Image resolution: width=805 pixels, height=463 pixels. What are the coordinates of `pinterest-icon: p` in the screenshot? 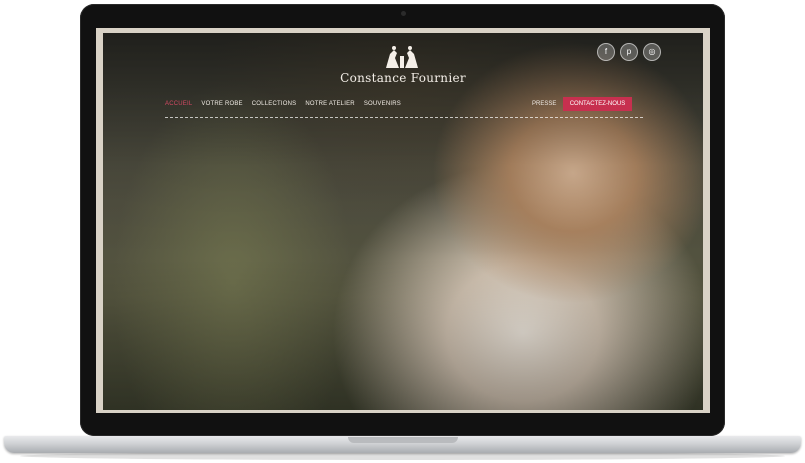 It's located at (629, 52).